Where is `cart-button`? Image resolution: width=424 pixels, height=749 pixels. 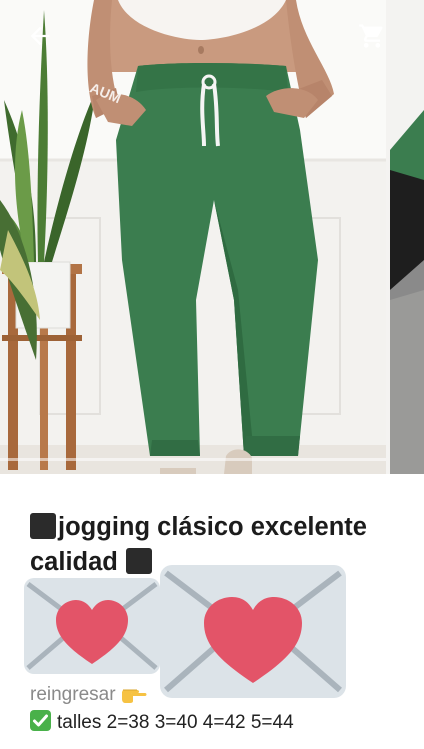
cart-button is located at coordinates (372, 36).